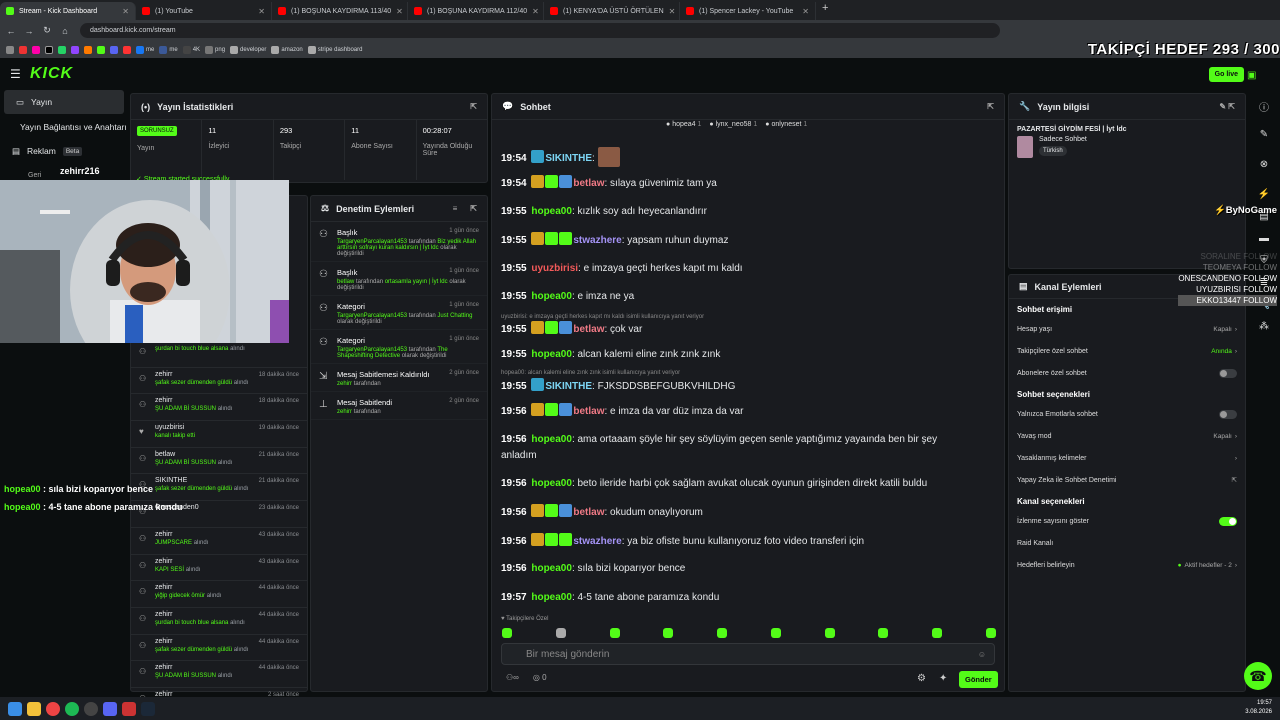 This screenshot has width=1280, height=720. What do you see at coordinates (455, 208) in the screenshot?
I see `filter-icon: ≡` at bounding box center [455, 208].